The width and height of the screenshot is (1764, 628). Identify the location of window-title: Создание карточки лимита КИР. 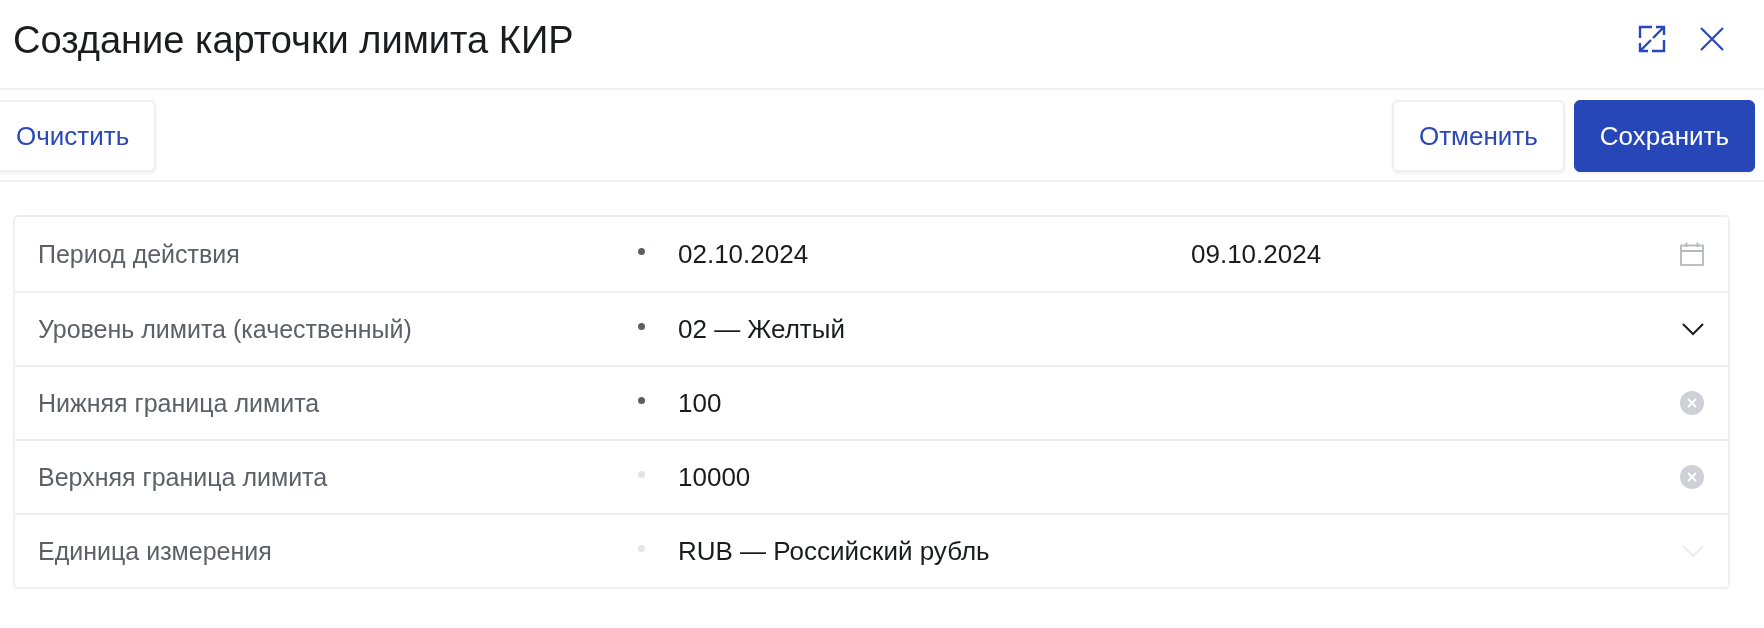
(293, 40).